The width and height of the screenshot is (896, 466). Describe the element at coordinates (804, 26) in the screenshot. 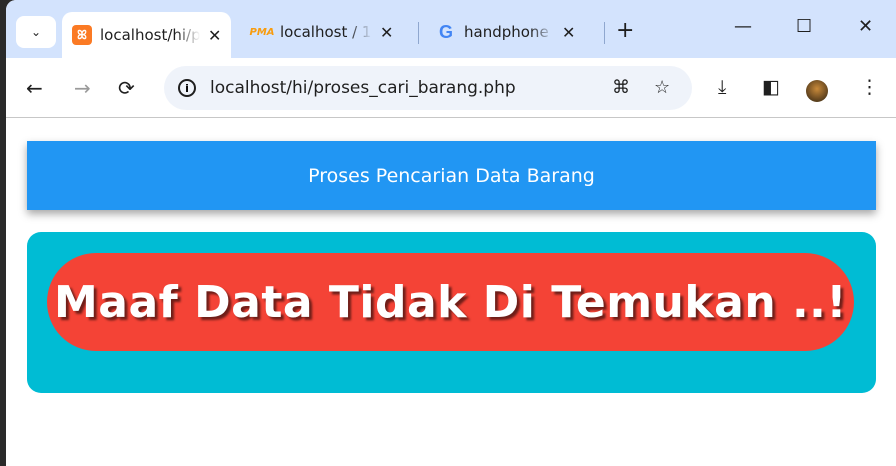

I see `maximize-icon: ☐` at that location.